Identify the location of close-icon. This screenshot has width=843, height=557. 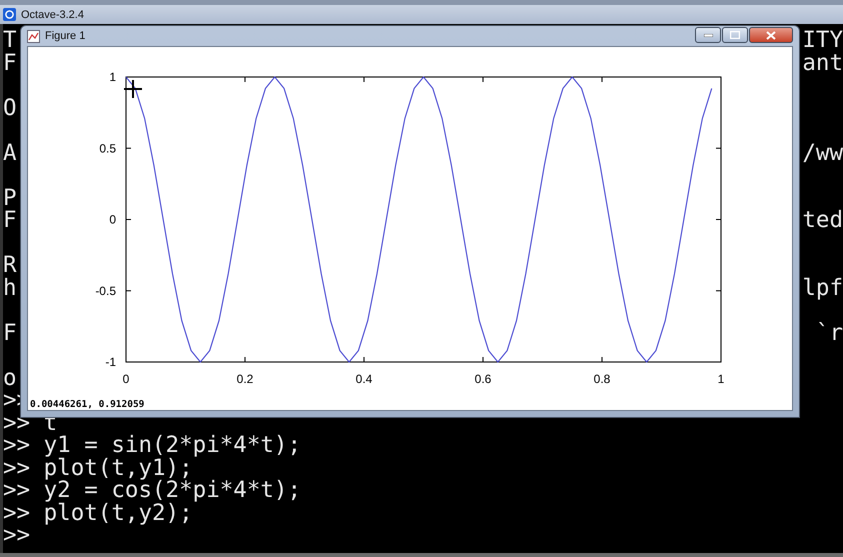
(771, 35).